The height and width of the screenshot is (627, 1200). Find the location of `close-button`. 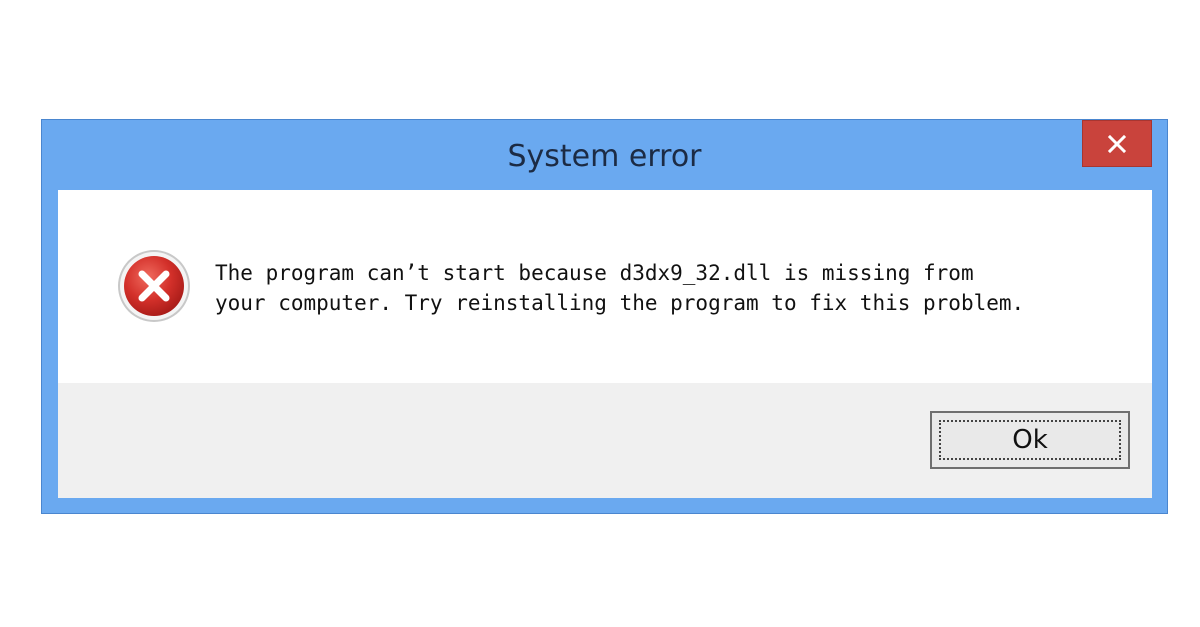

close-button is located at coordinates (1117, 143).